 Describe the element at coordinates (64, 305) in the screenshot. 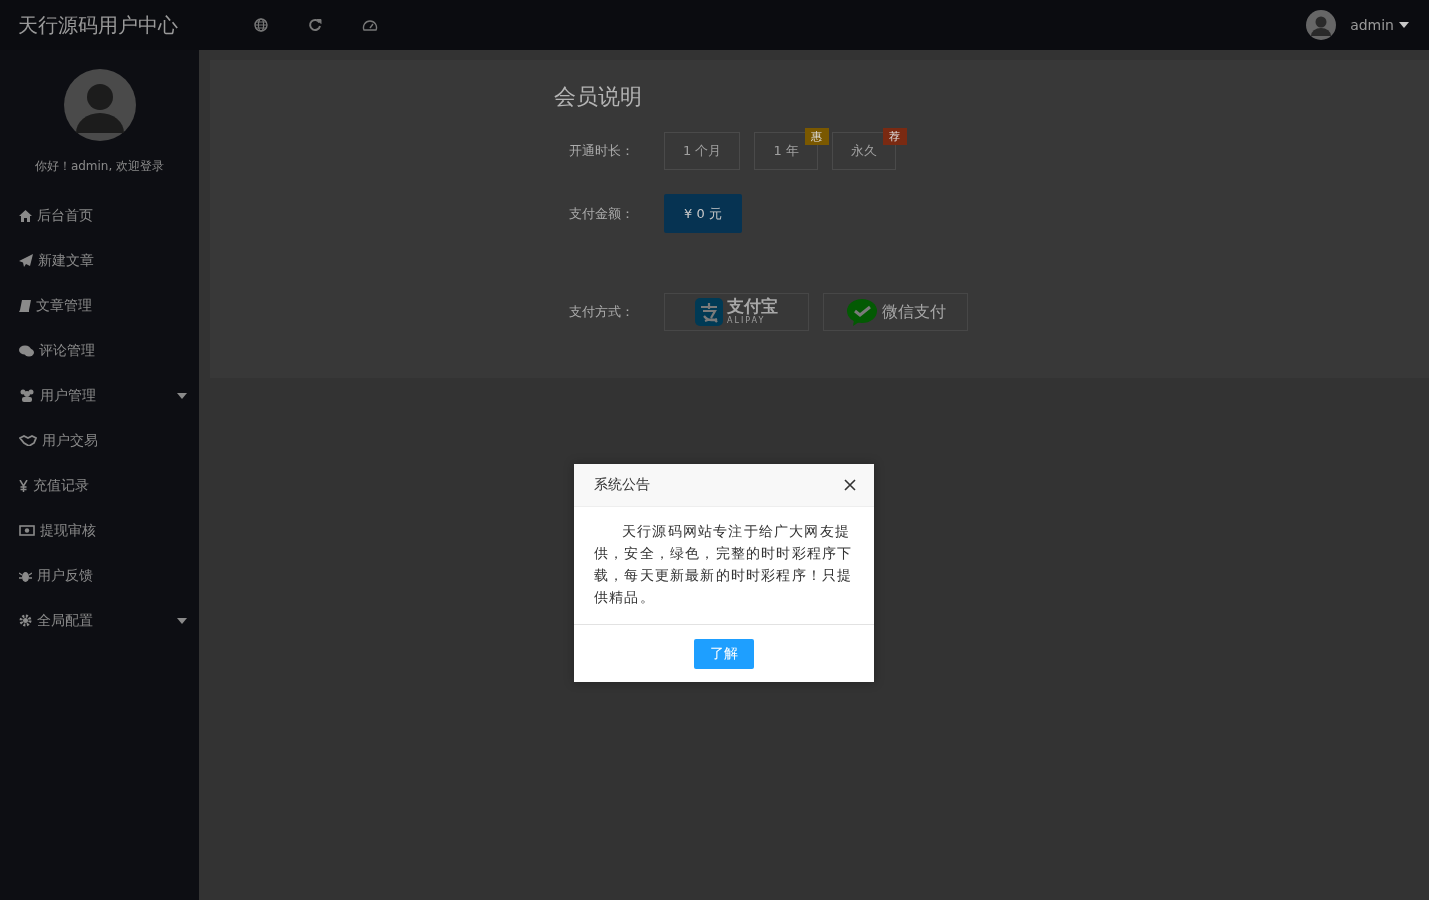

I see `menu-item-label: 文章管理` at that location.